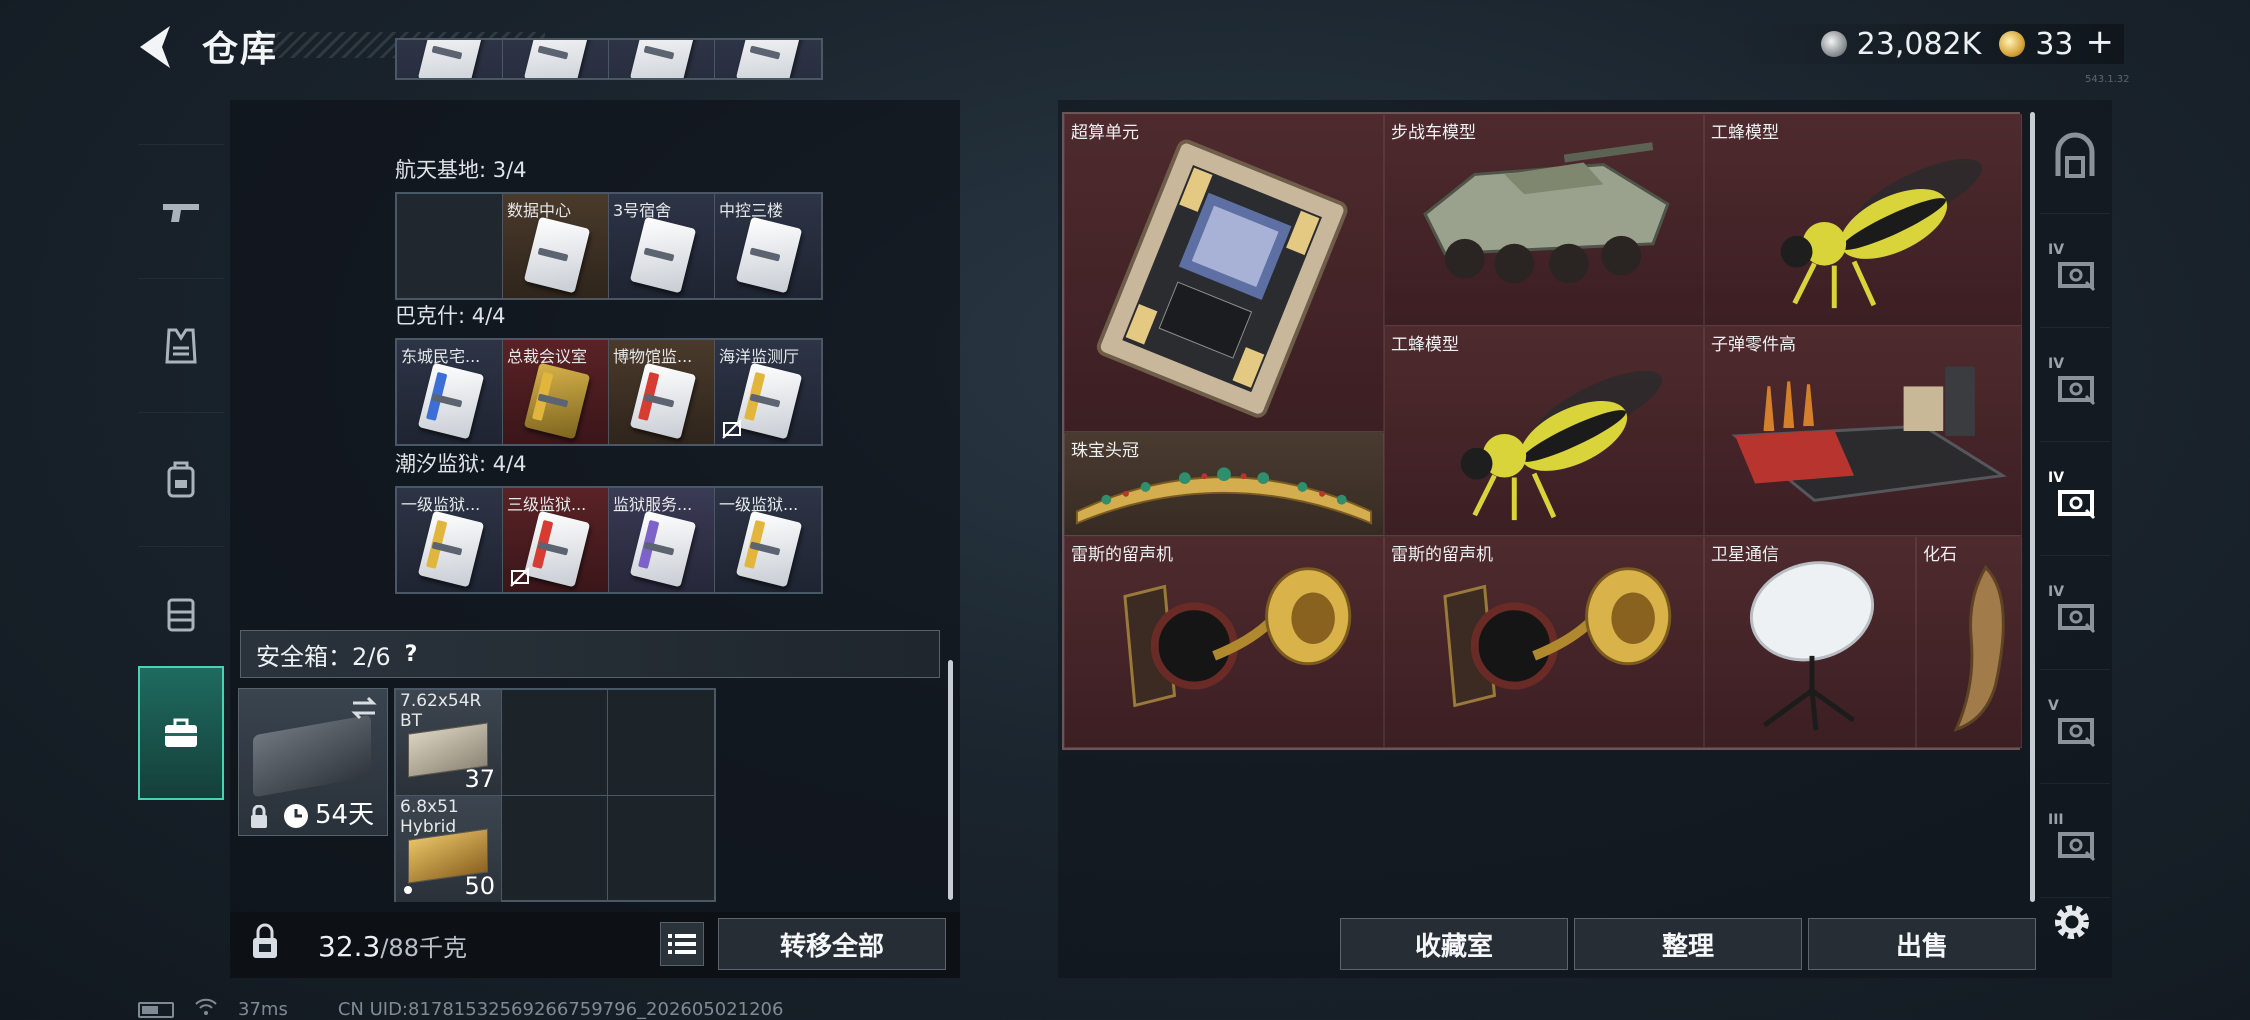  I want to click on silver-amount: 23,082K, so click(1919, 44).